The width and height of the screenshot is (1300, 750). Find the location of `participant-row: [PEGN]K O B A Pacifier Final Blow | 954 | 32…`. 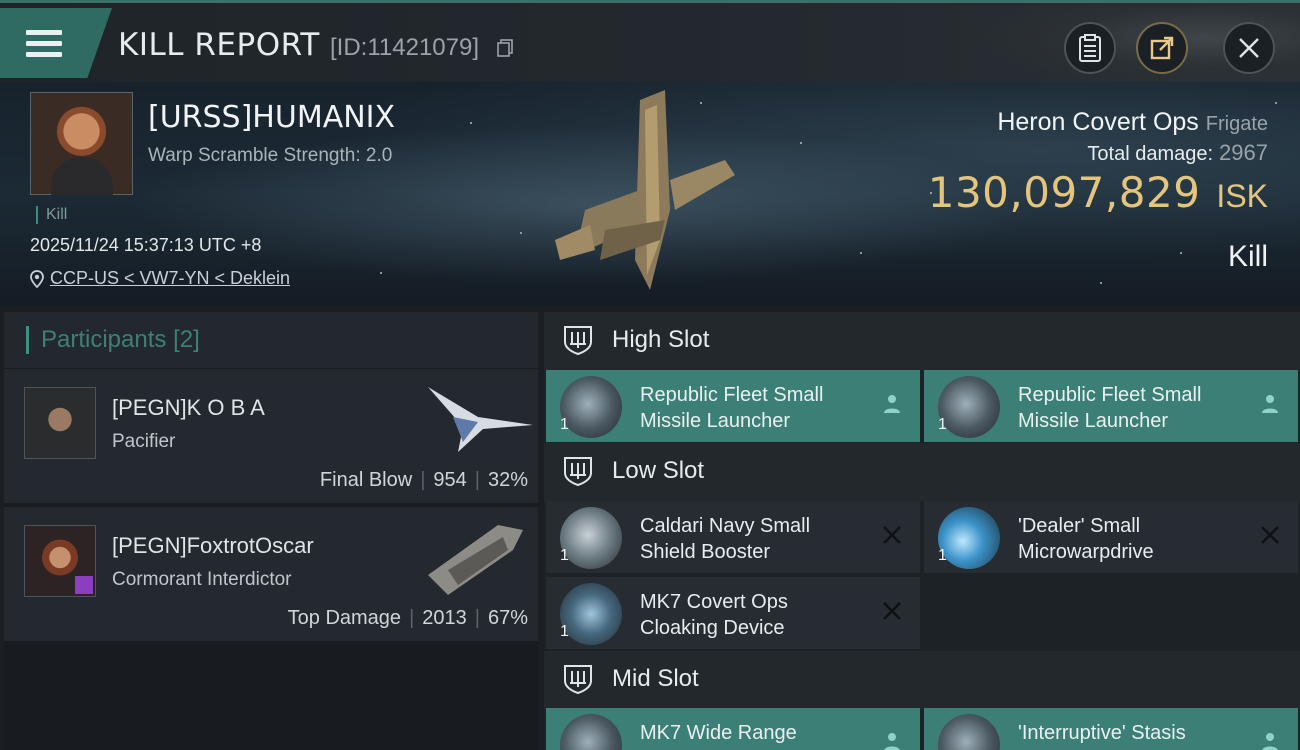

participant-row: [PEGN]K O B A Pacifier Final Blow | 954 | 32… is located at coordinates (271, 437).